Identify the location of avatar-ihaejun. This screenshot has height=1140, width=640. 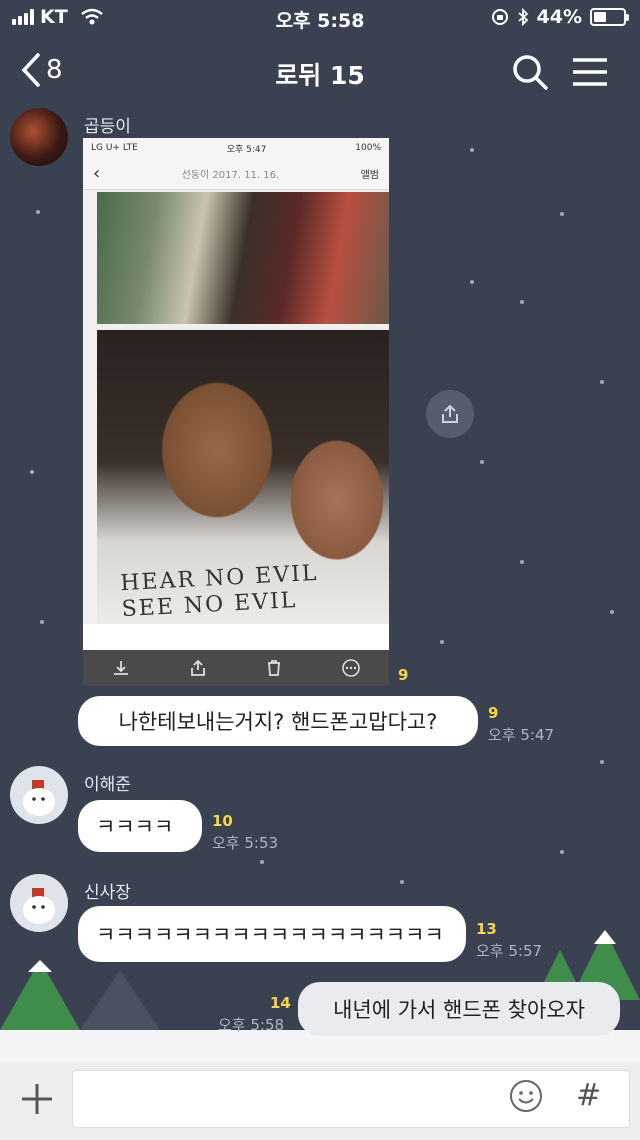
(39, 795).